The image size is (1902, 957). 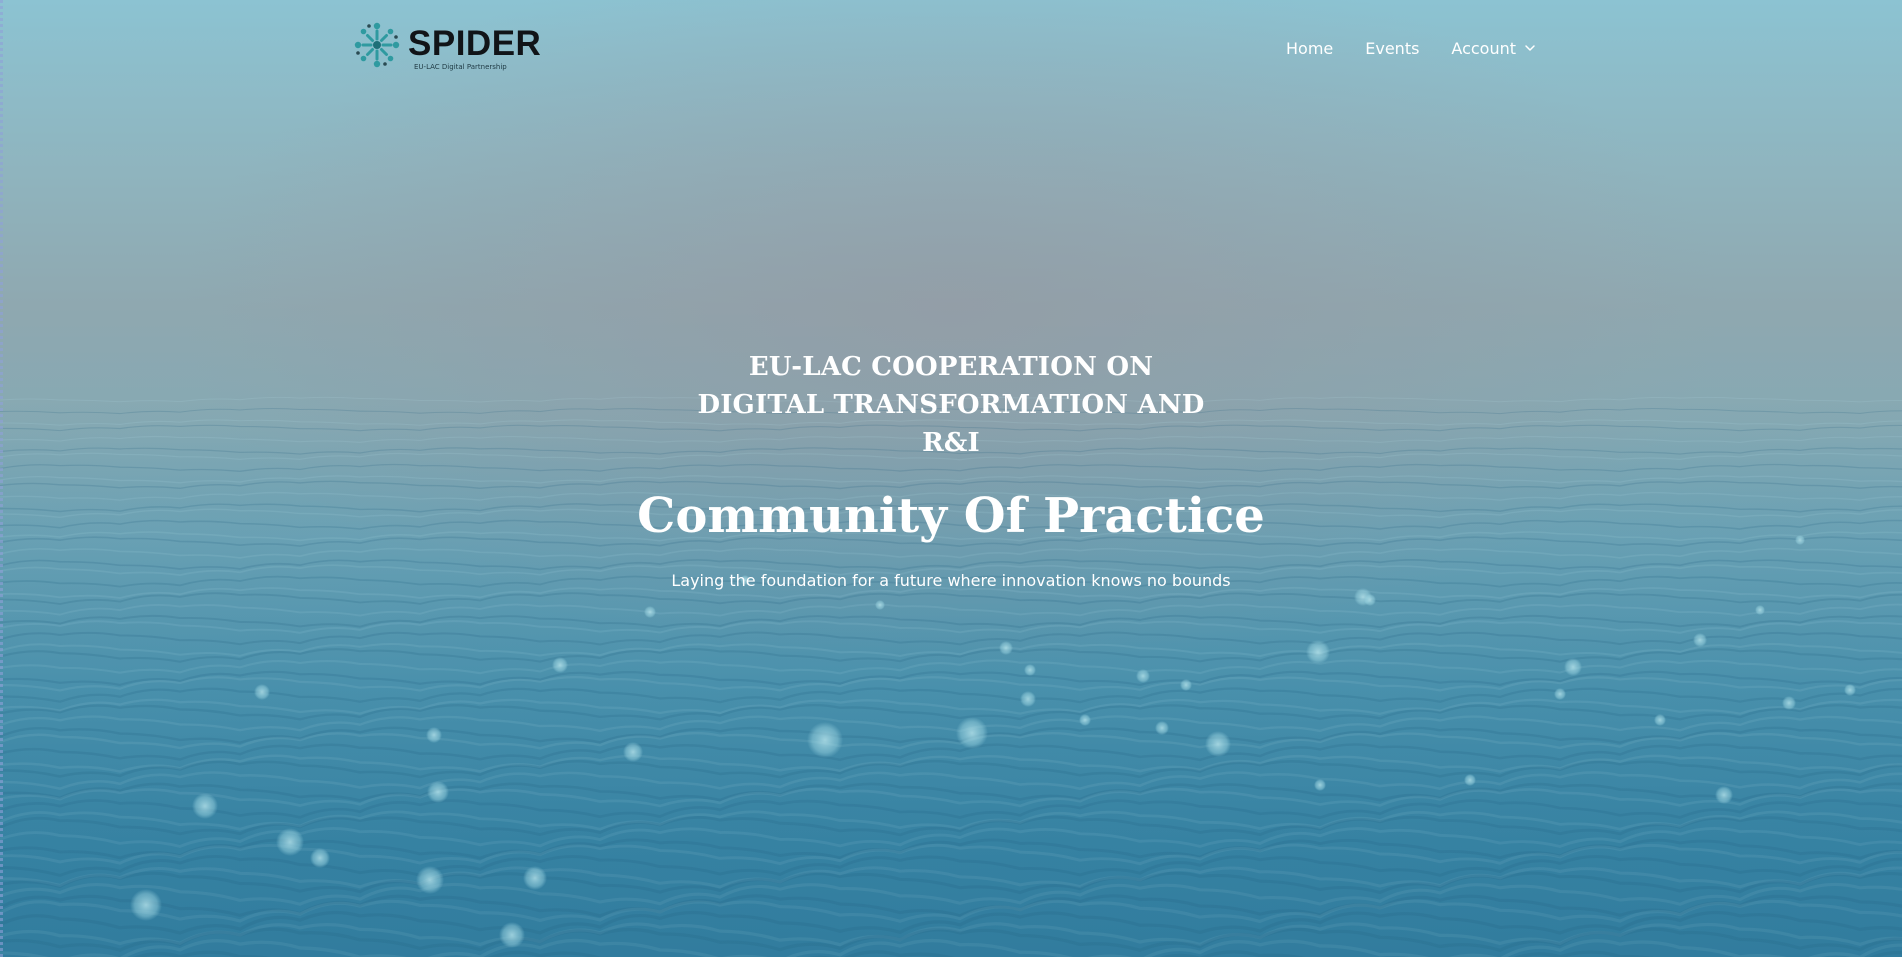 I want to click on nav-link-label: Account, so click(x=1484, y=48).